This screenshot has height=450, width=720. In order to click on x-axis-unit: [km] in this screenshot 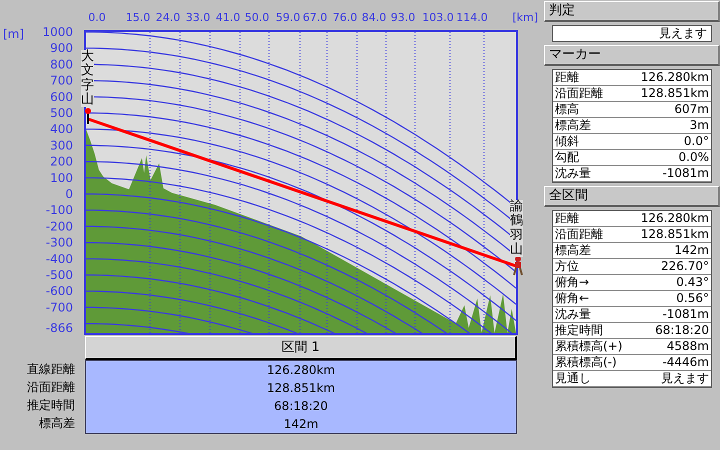, I will do `click(525, 17)`.